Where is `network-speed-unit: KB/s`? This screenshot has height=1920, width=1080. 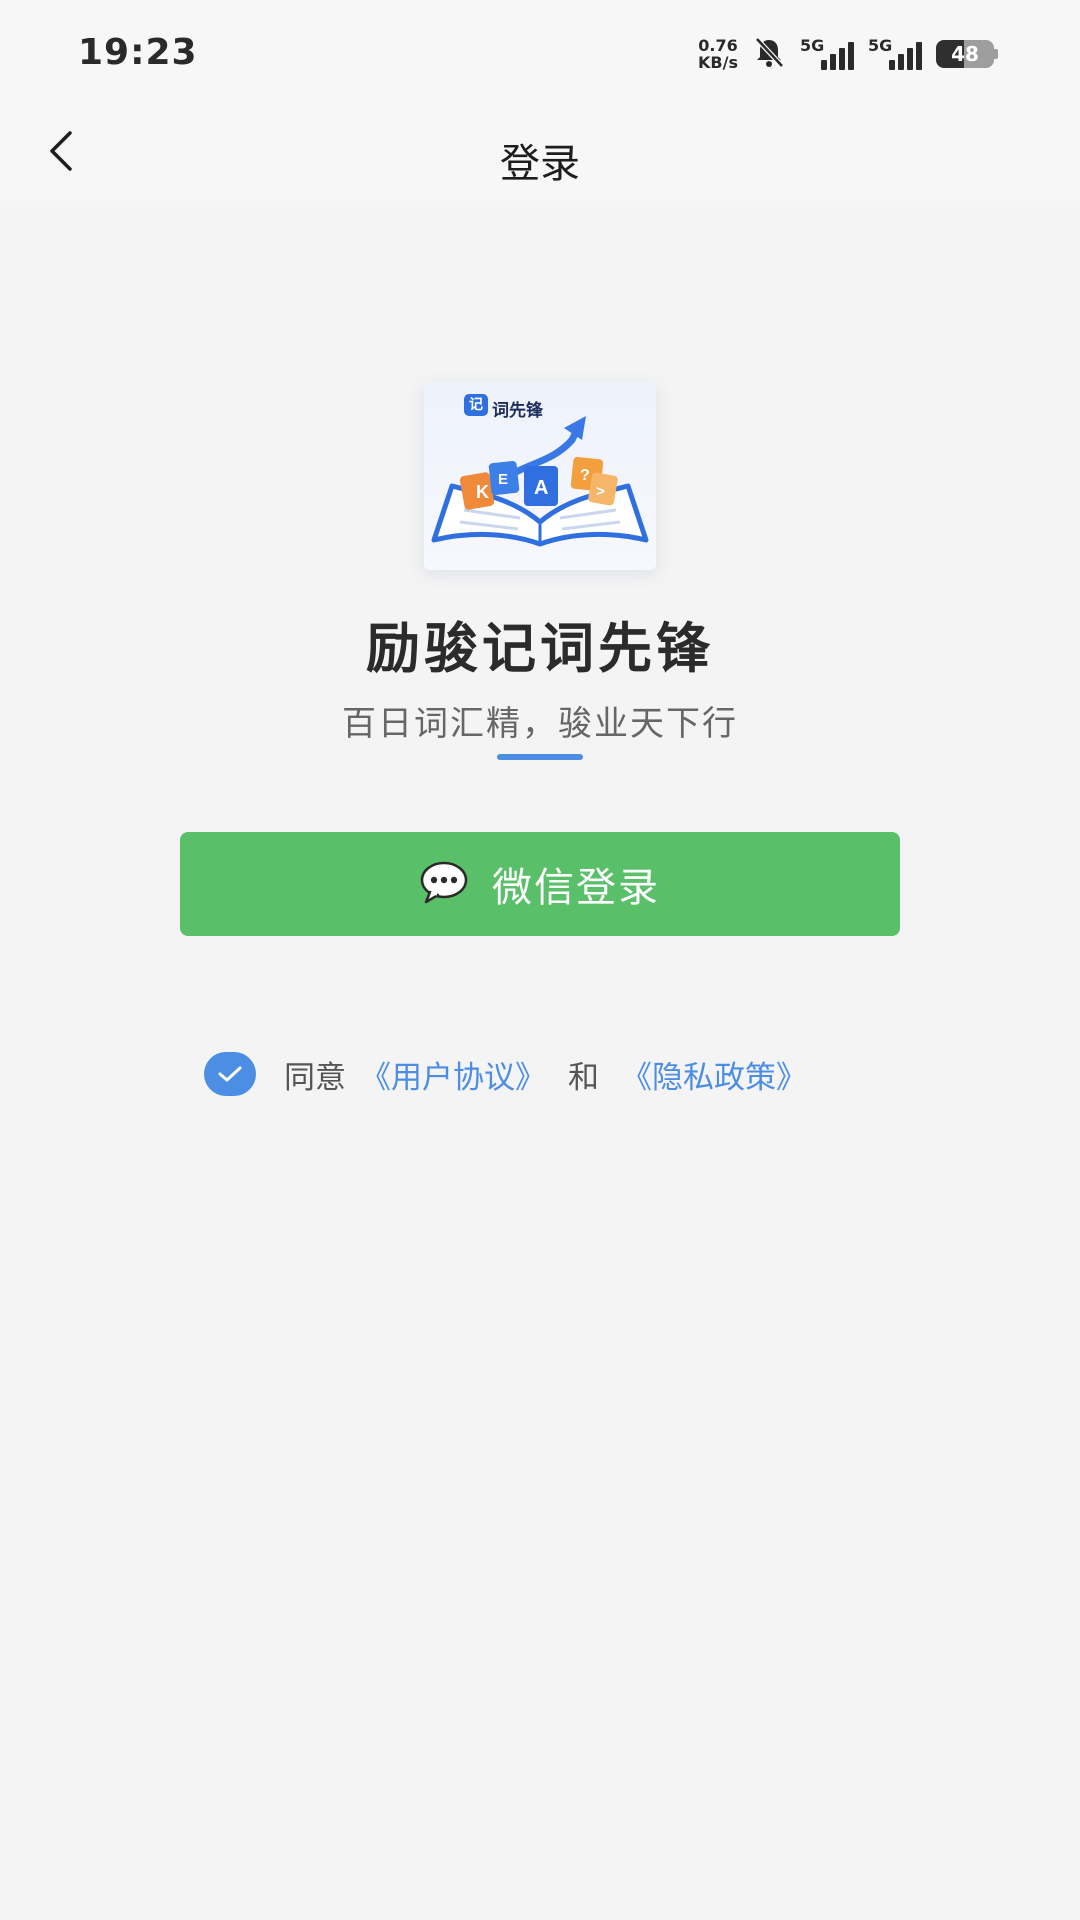 network-speed-unit: KB/s is located at coordinates (718, 62).